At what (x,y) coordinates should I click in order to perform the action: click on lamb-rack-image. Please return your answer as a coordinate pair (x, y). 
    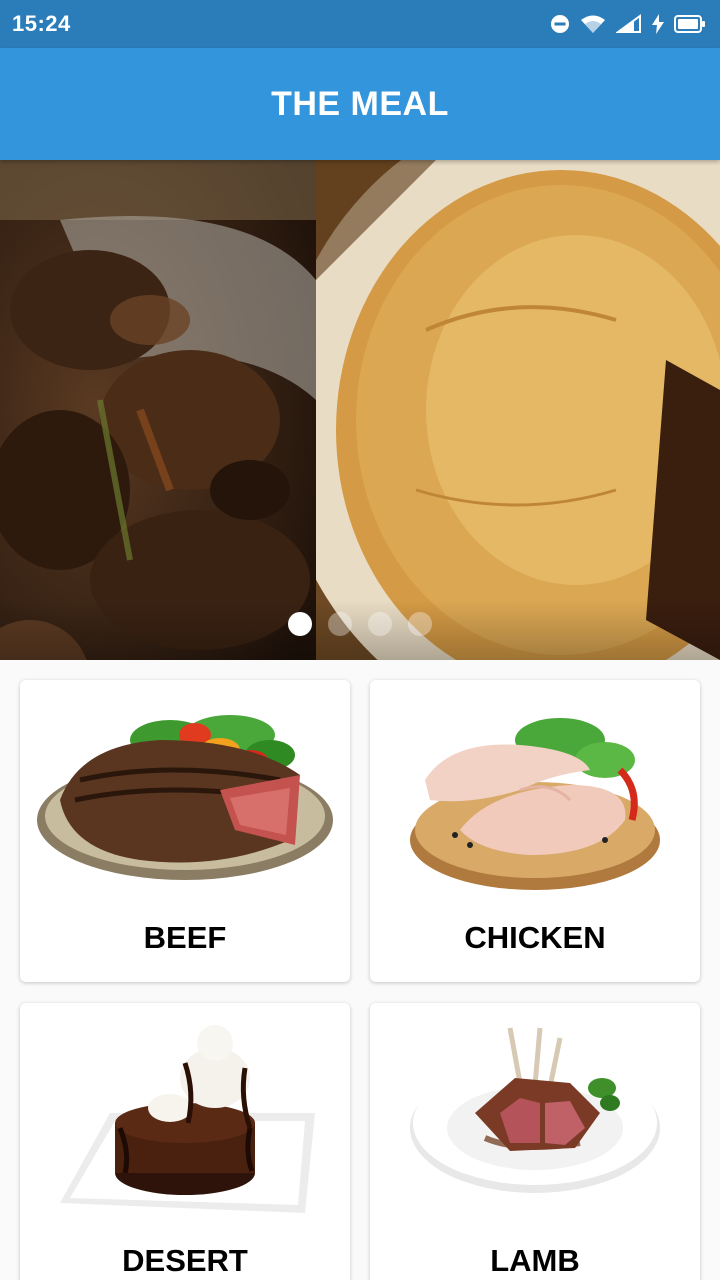
    Looking at the image, I should click on (535, 1118).